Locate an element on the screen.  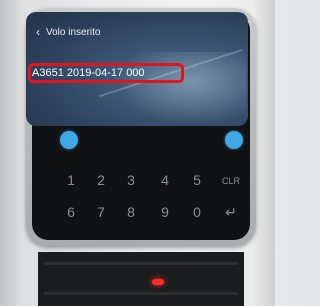
flight-entry-text: A3651 2019-04-17 000 is located at coordinates (88, 73).